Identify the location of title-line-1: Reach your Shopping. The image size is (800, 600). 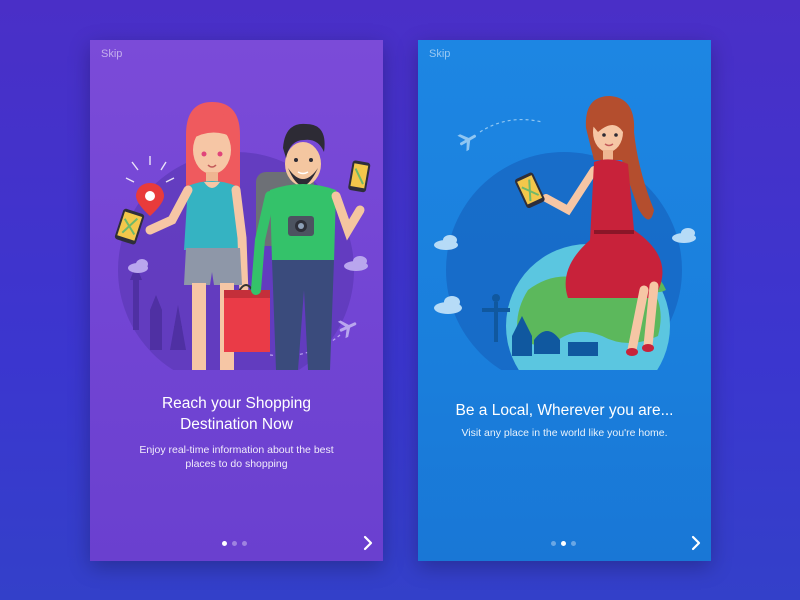
(236, 403).